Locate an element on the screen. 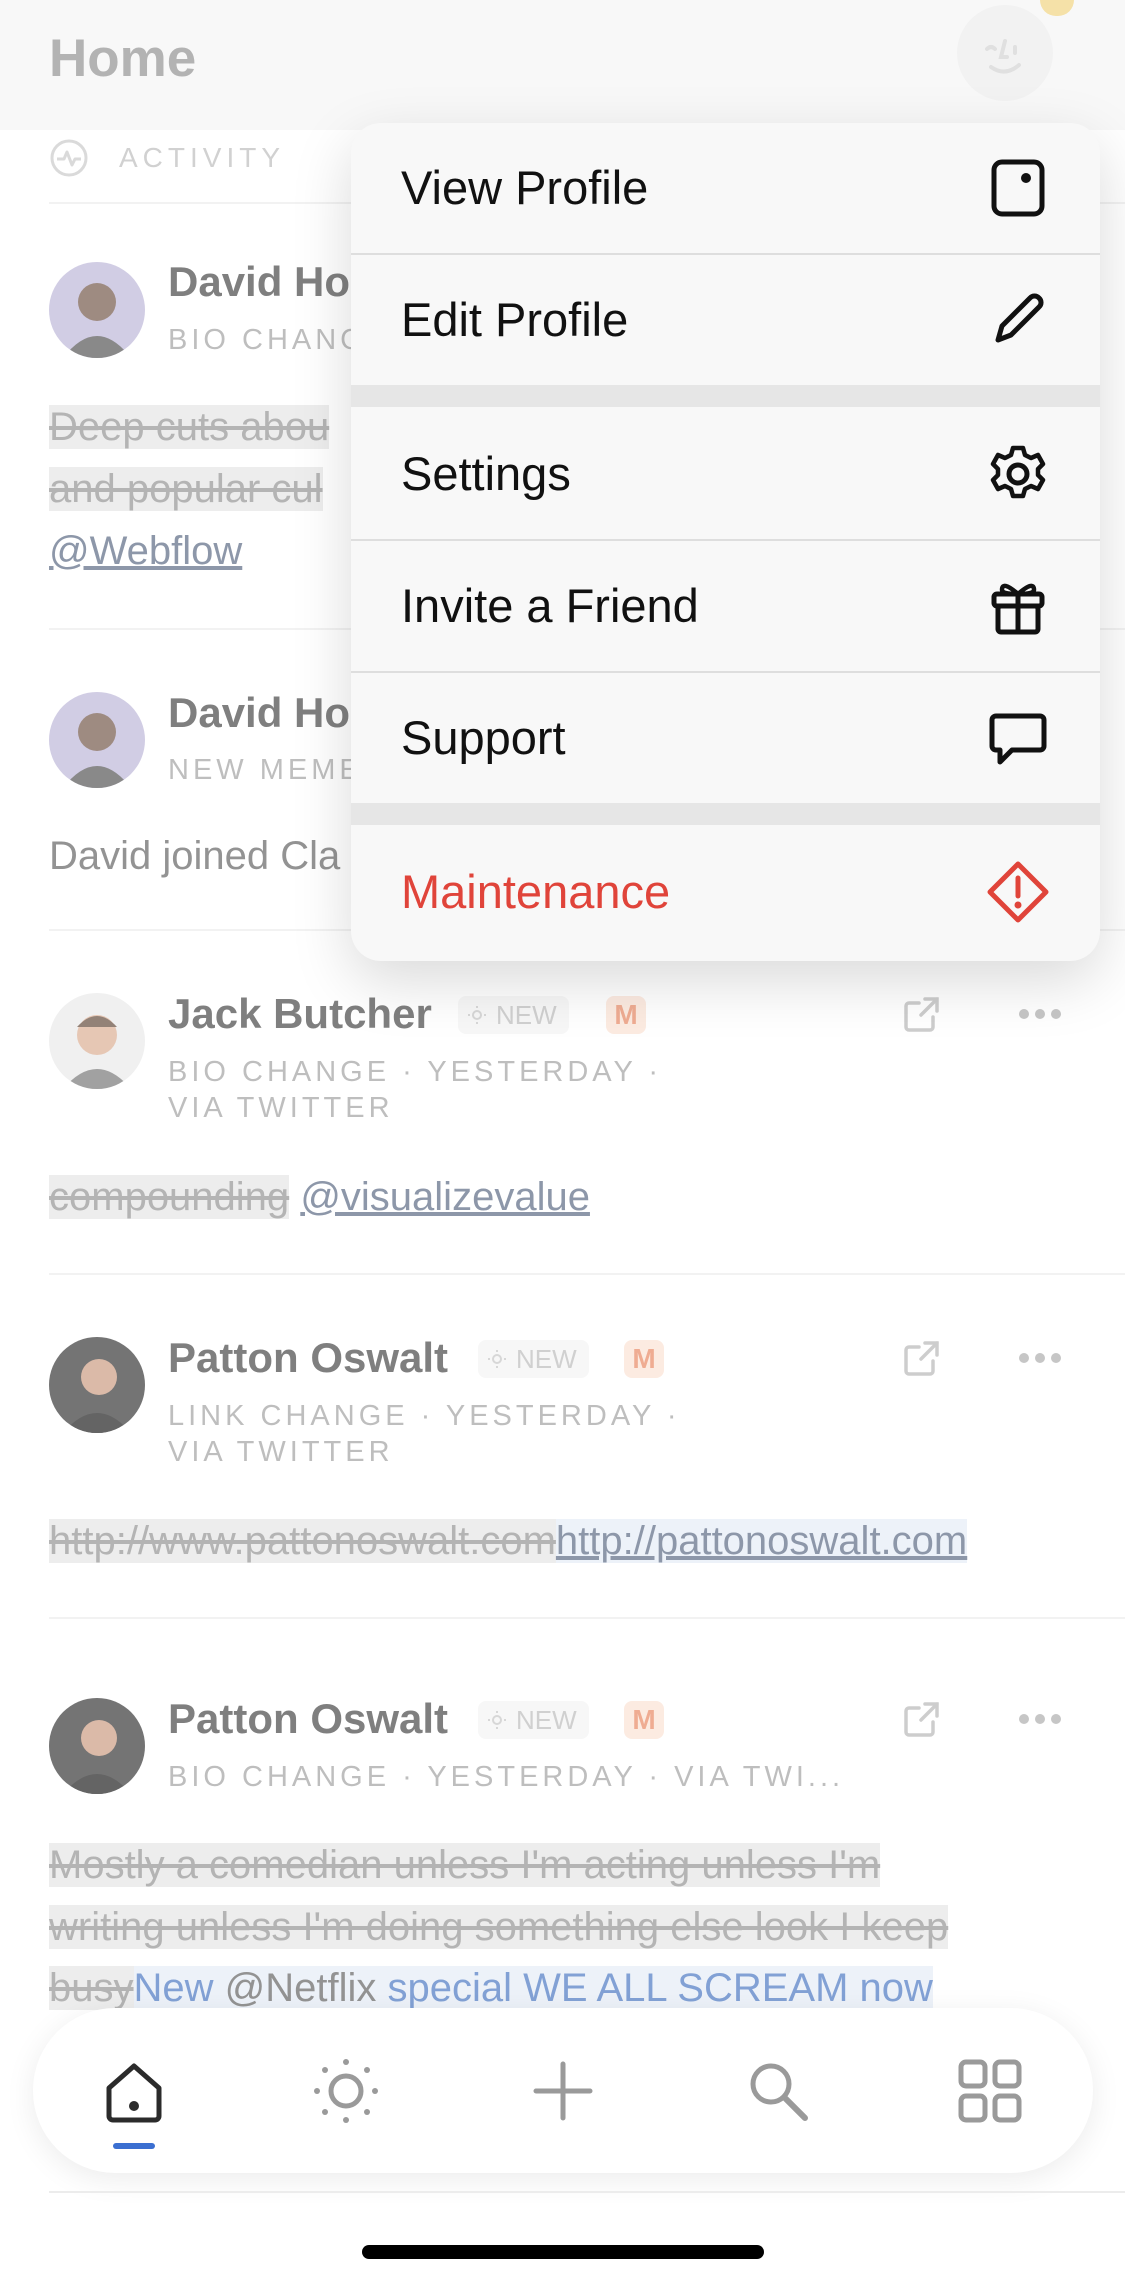  smiley-face-icon is located at coordinates (1003, 56).